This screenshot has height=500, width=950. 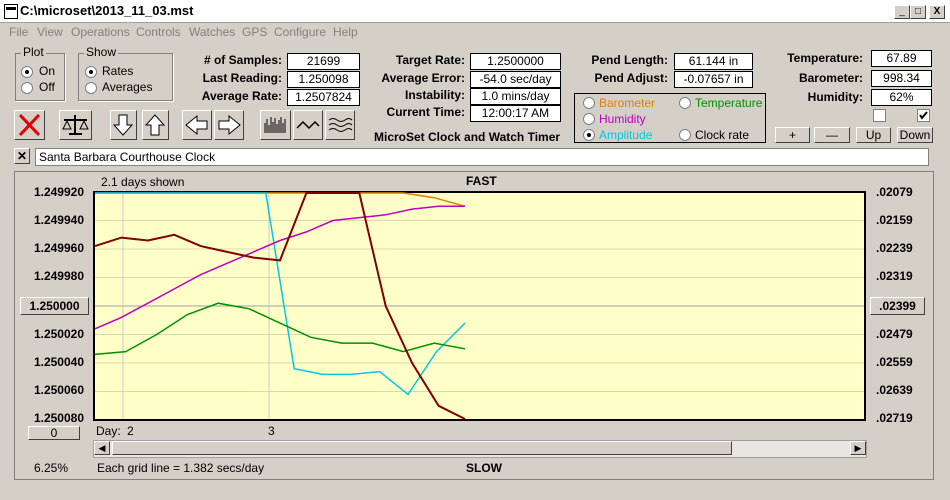 What do you see at coordinates (626, 135) in the screenshot?
I see `amplitude-option-label: Amplitude` at bounding box center [626, 135].